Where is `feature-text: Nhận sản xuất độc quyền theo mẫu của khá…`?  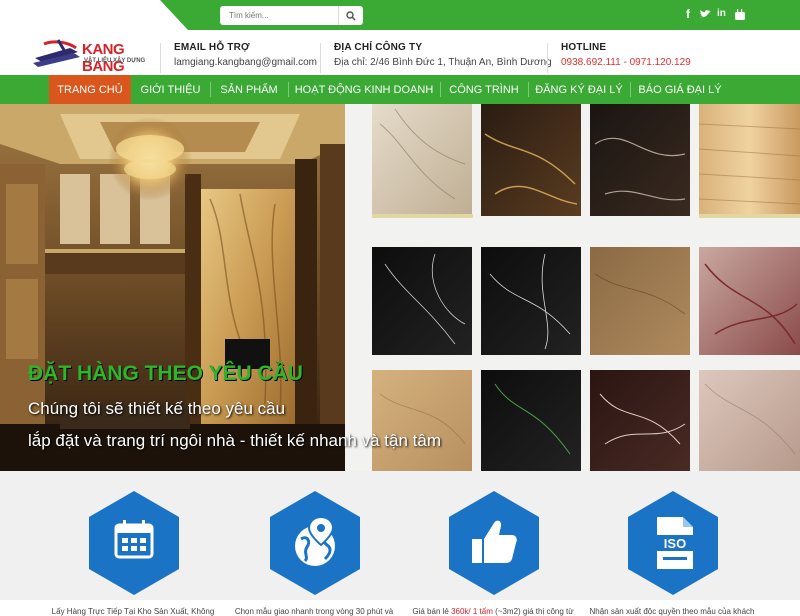 feature-text: Nhận sản xuất độc quyền theo mẫu của khá… is located at coordinates (672, 611).